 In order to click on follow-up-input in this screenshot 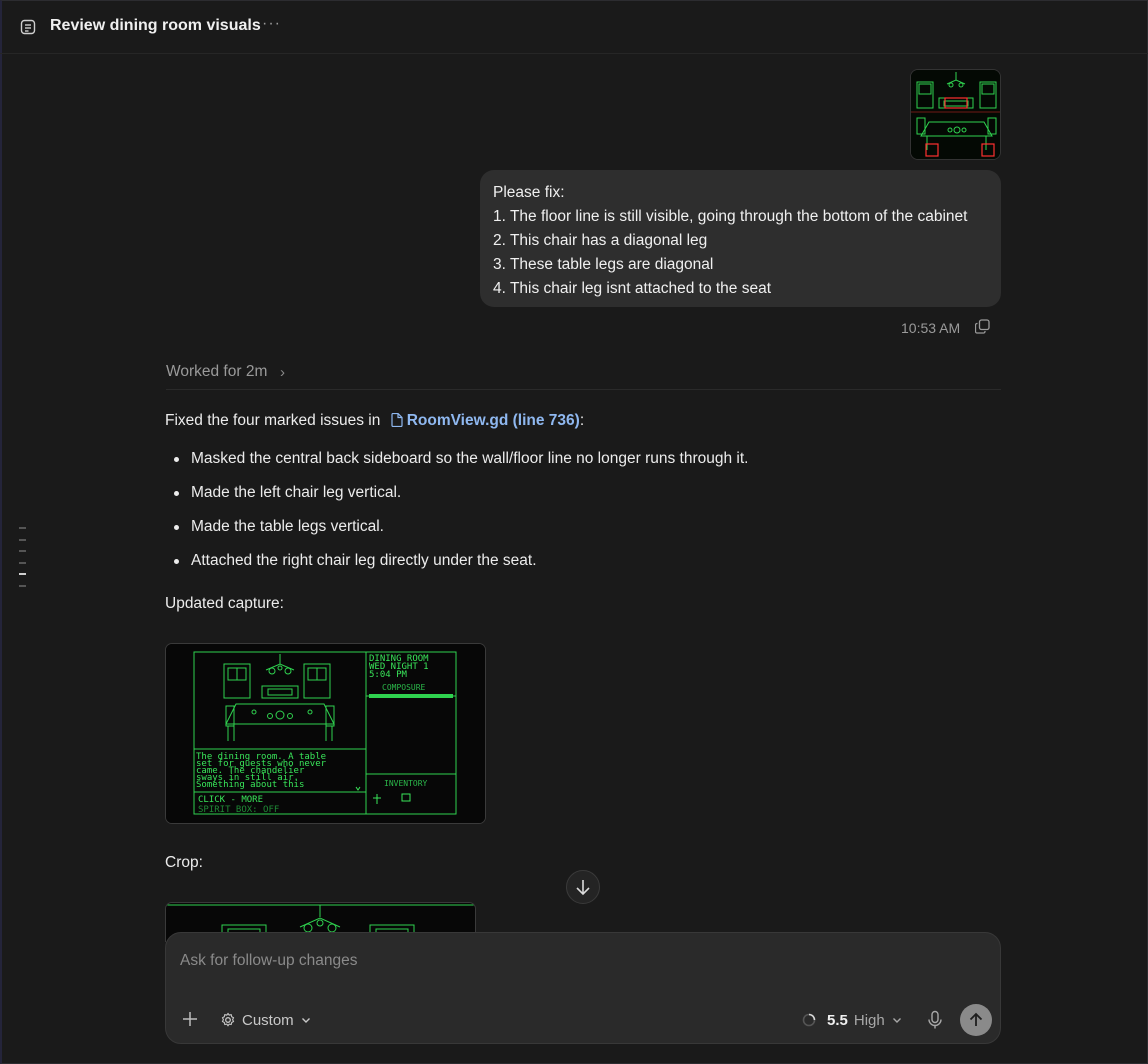, I will do `click(580, 961)`.